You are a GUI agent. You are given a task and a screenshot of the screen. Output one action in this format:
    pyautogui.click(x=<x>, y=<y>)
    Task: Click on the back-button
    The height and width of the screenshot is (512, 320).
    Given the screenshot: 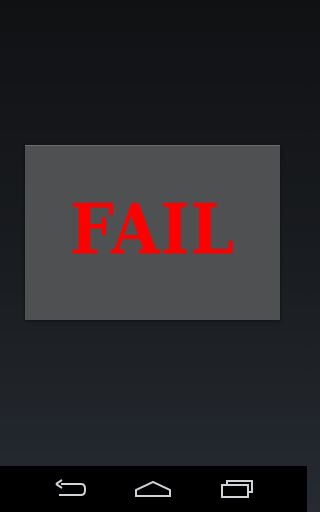 What is the action you would take?
    pyautogui.click(x=70, y=489)
    